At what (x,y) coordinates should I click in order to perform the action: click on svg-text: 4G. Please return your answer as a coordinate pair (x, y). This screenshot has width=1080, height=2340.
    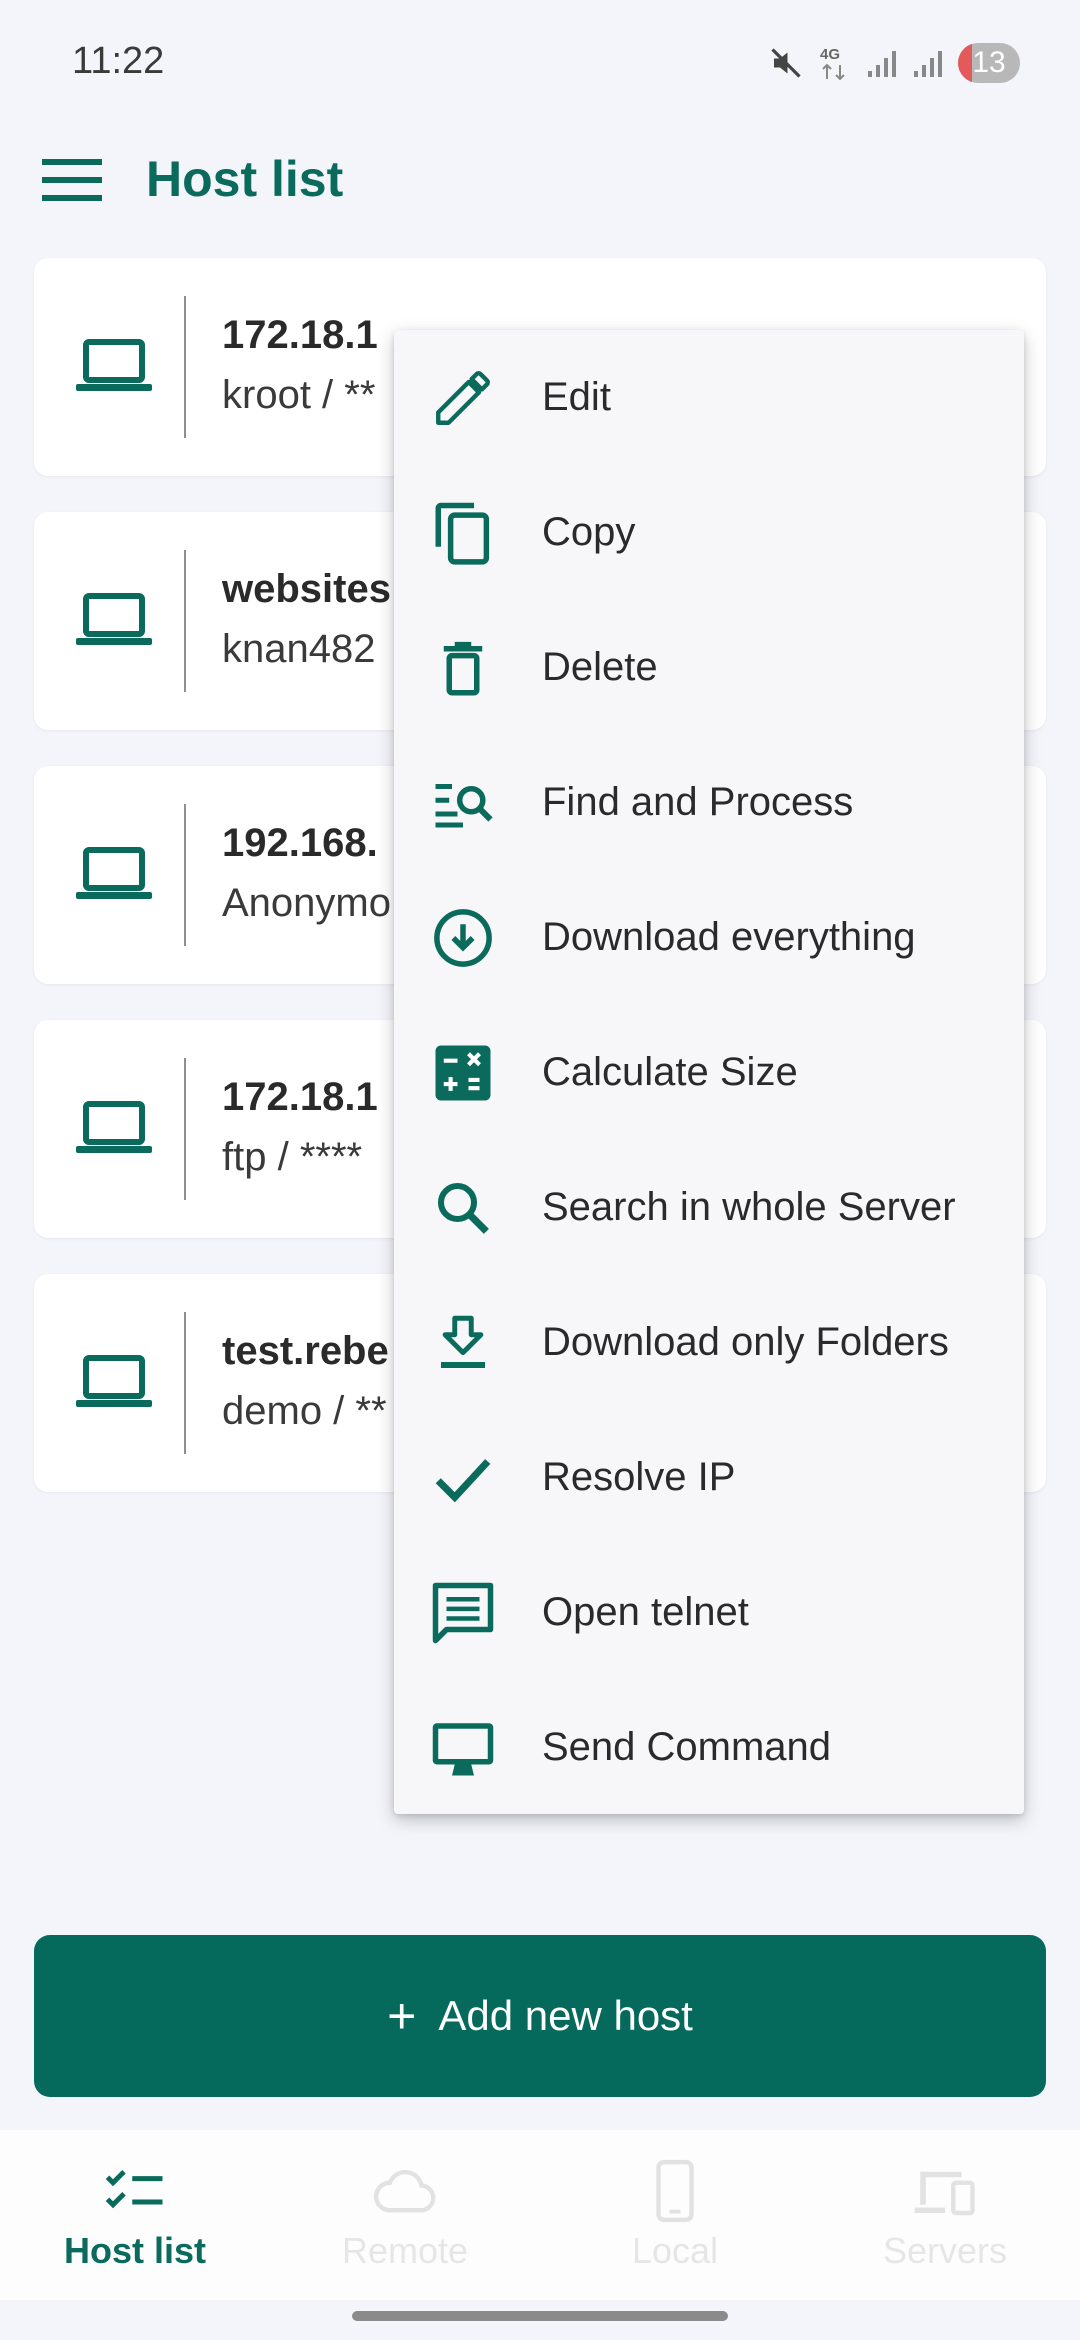
    Looking at the image, I should click on (830, 54).